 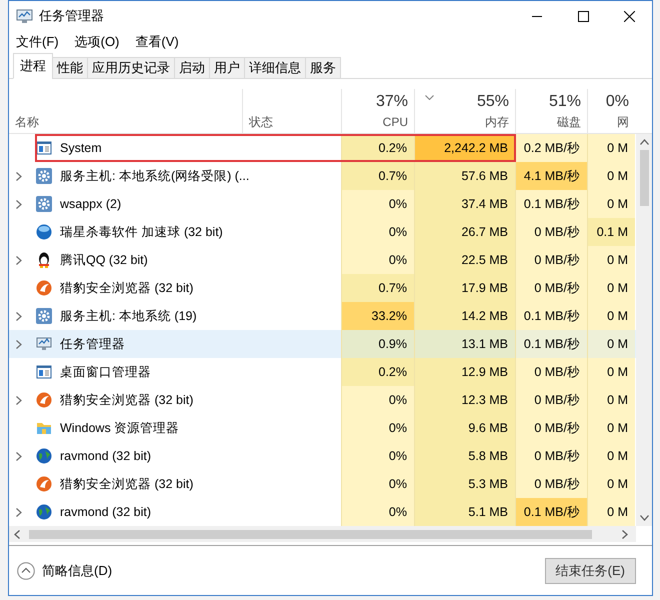 What do you see at coordinates (322, 344) in the screenshot?
I see `process-row: 任务管理器 0.9% 13.1 MB 0.1 MB/秒 0 M` at bounding box center [322, 344].